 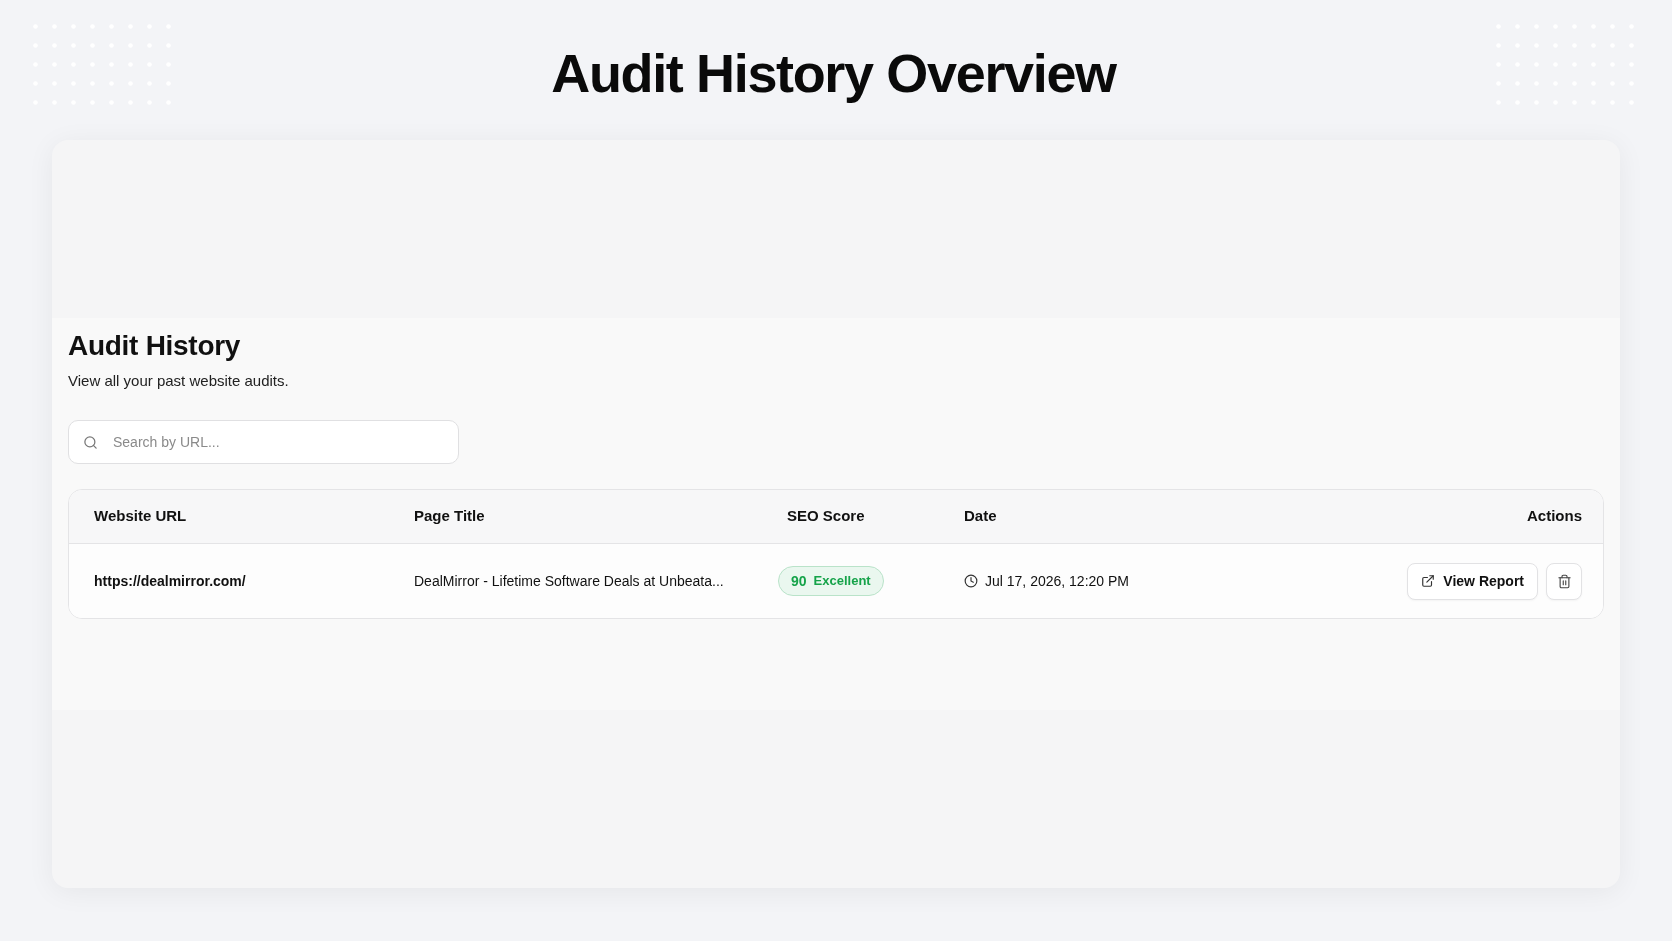 What do you see at coordinates (1554, 516) in the screenshot?
I see `column-header: Actions` at bounding box center [1554, 516].